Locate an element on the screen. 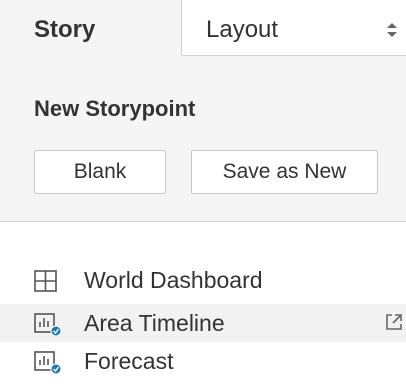  tab-layout: Layout is located at coordinates (293, 28).